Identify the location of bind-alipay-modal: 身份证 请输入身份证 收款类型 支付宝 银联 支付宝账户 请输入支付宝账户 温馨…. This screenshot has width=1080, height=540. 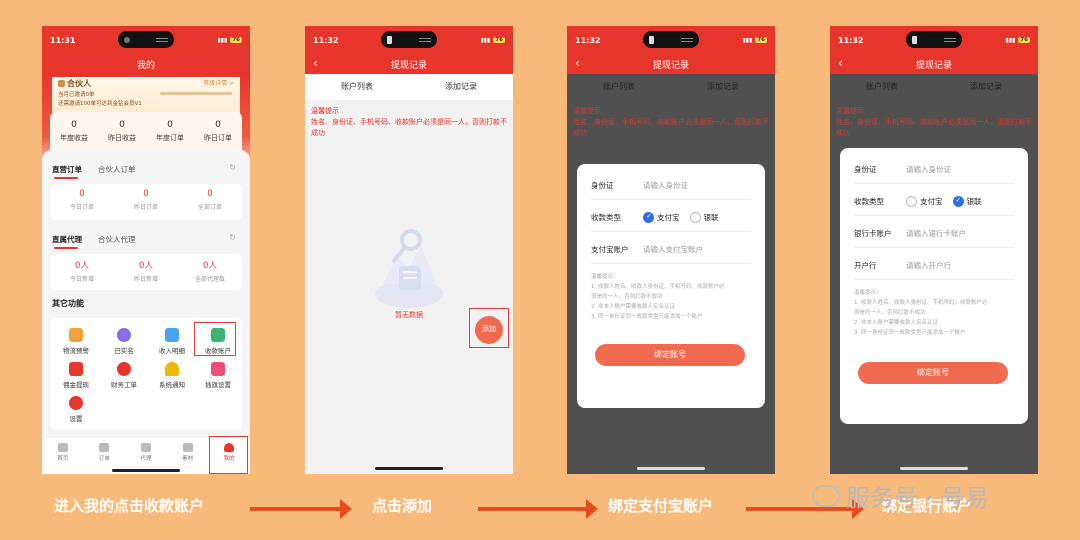
(671, 286).